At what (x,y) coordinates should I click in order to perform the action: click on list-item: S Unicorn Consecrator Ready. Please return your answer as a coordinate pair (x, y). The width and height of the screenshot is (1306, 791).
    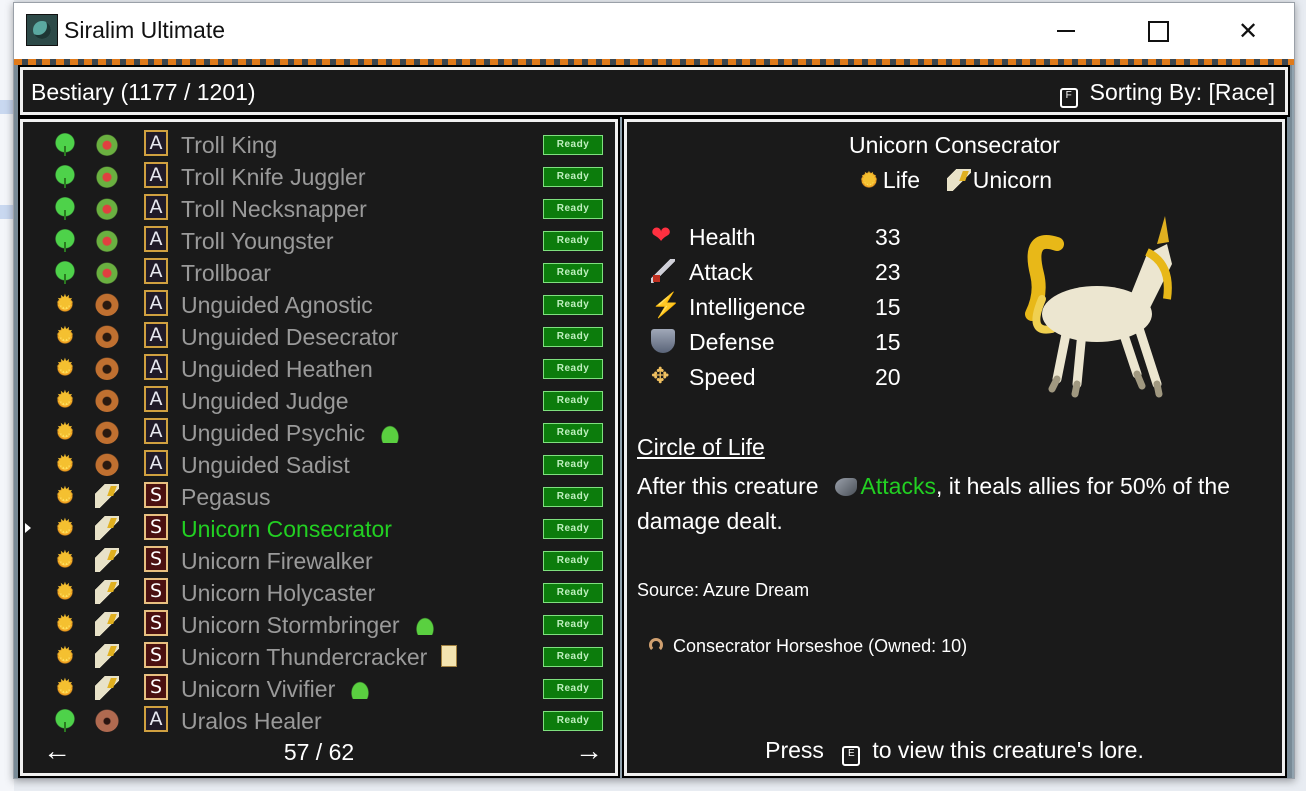
    Looking at the image, I should click on (319, 528).